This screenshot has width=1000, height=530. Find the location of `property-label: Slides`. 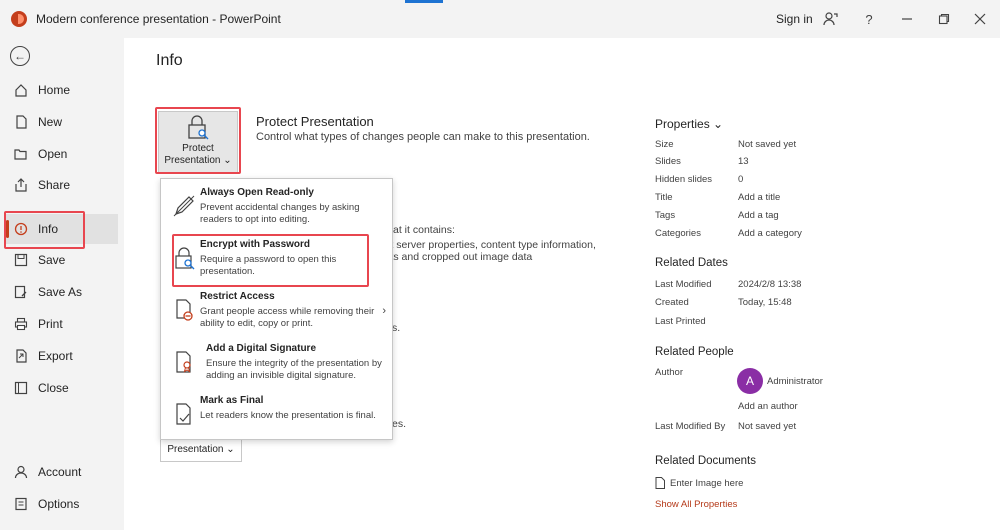

property-label: Slides is located at coordinates (668, 161).